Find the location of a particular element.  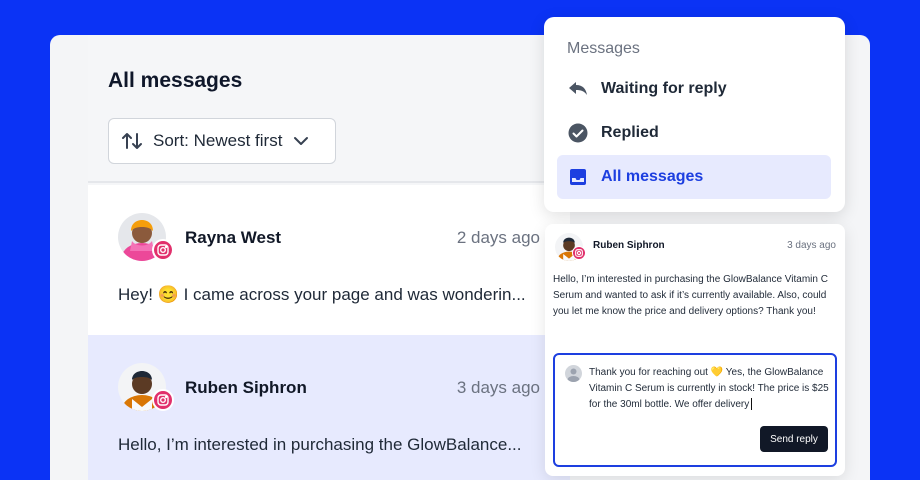

sort-icon is located at coordinates (132, 141).